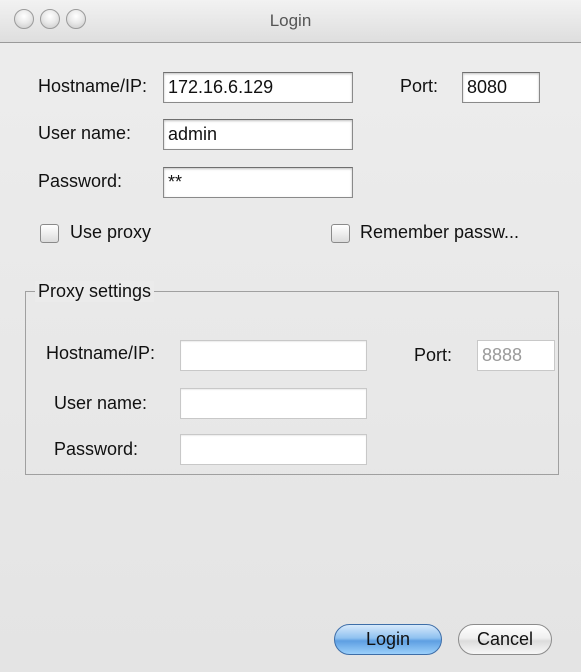 The image size is (581, 672). I want to click on proxy-hostname-field, so click(273, 355).